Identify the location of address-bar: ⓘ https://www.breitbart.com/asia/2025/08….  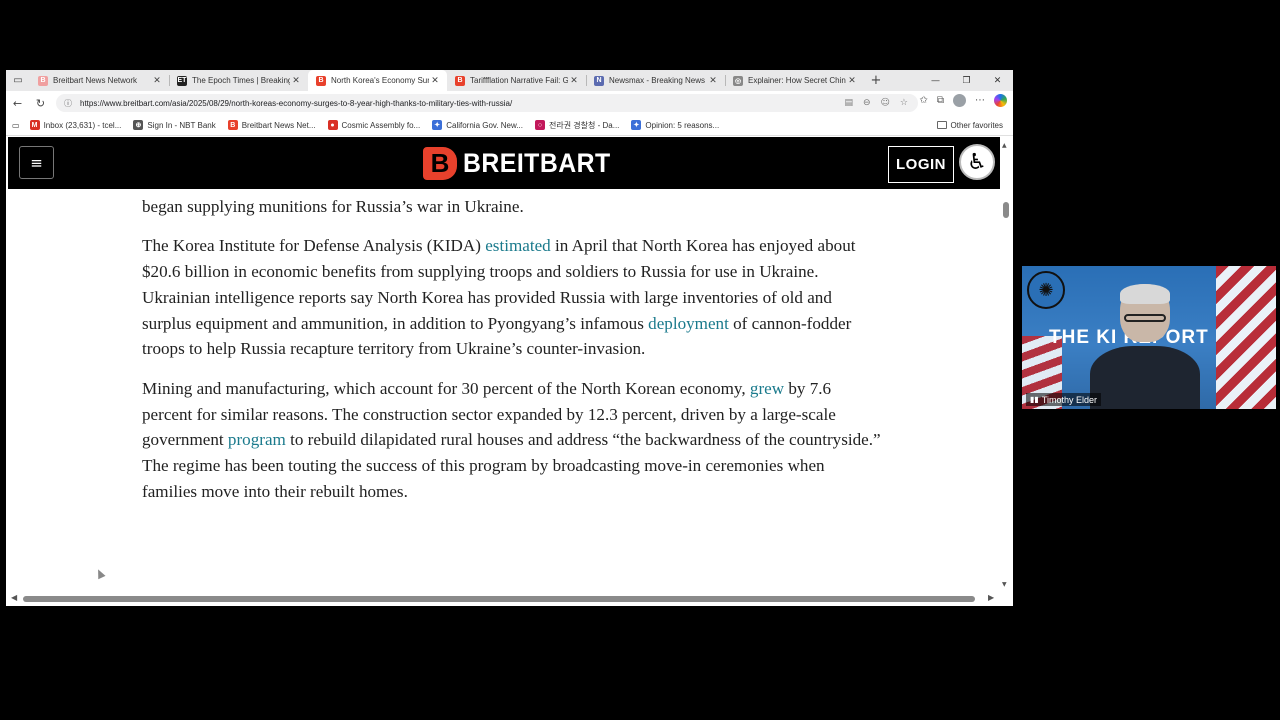
(487, 103).